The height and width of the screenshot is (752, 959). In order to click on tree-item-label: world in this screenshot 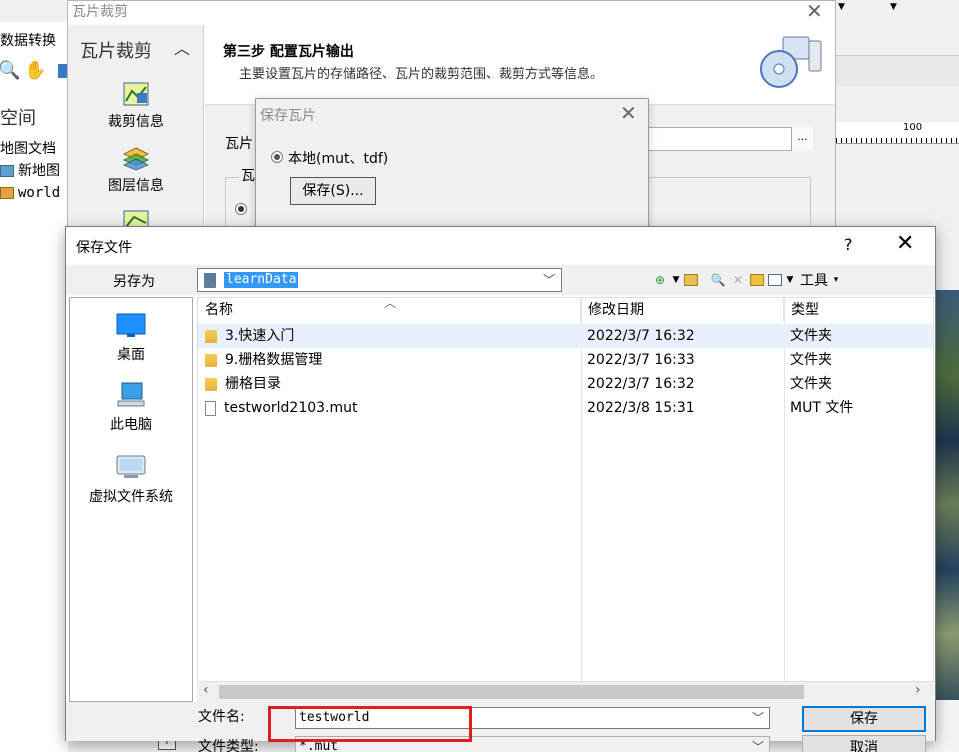, I will do `click(39, 193)`.